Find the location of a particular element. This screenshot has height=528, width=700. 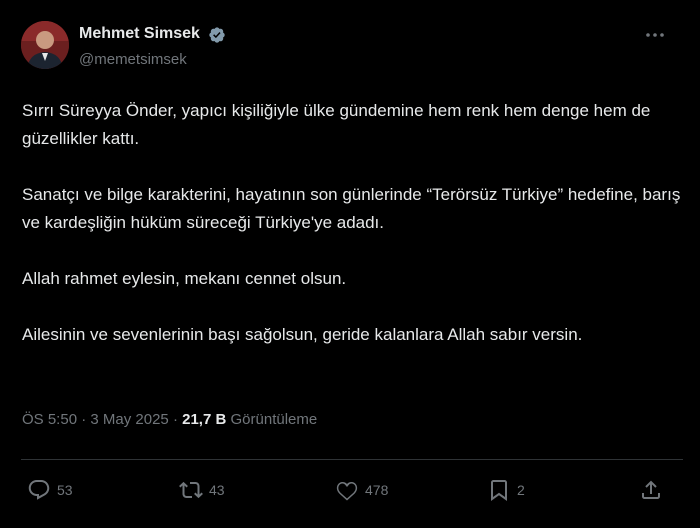

more-options-icon is located at coordinates (655, 35).